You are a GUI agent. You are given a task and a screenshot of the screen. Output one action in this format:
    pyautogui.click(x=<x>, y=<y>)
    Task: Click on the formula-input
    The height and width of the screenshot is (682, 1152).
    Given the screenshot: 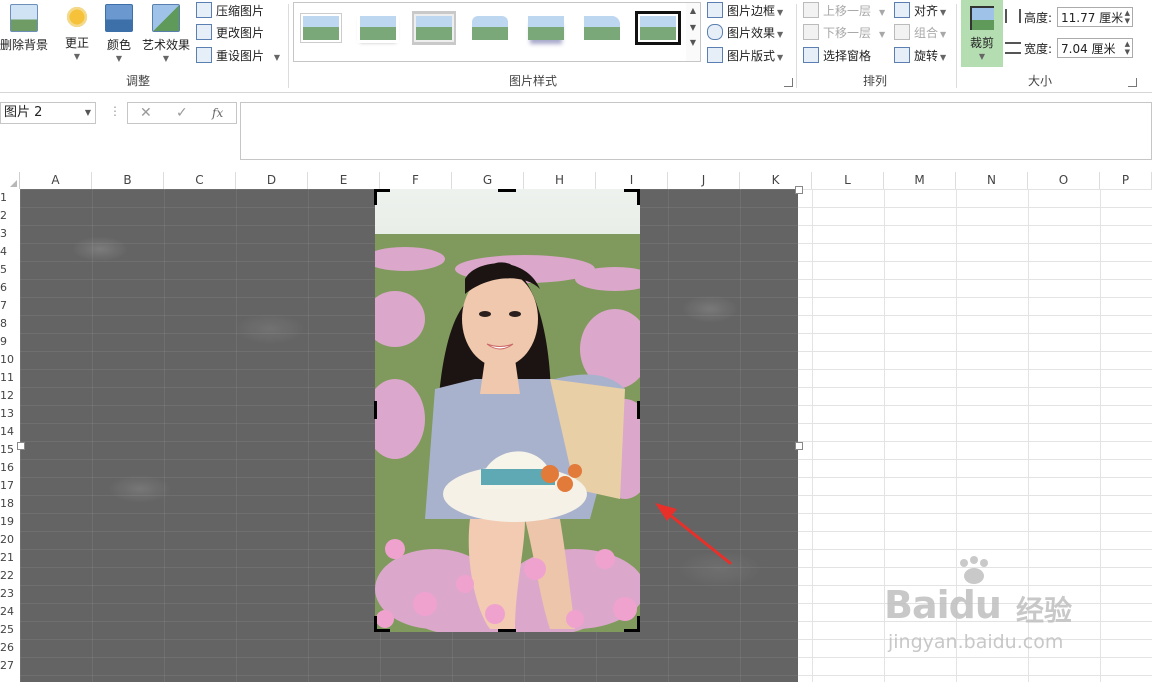 What is the action you would take?
    pyautogui.click(x=696, y=131)
    